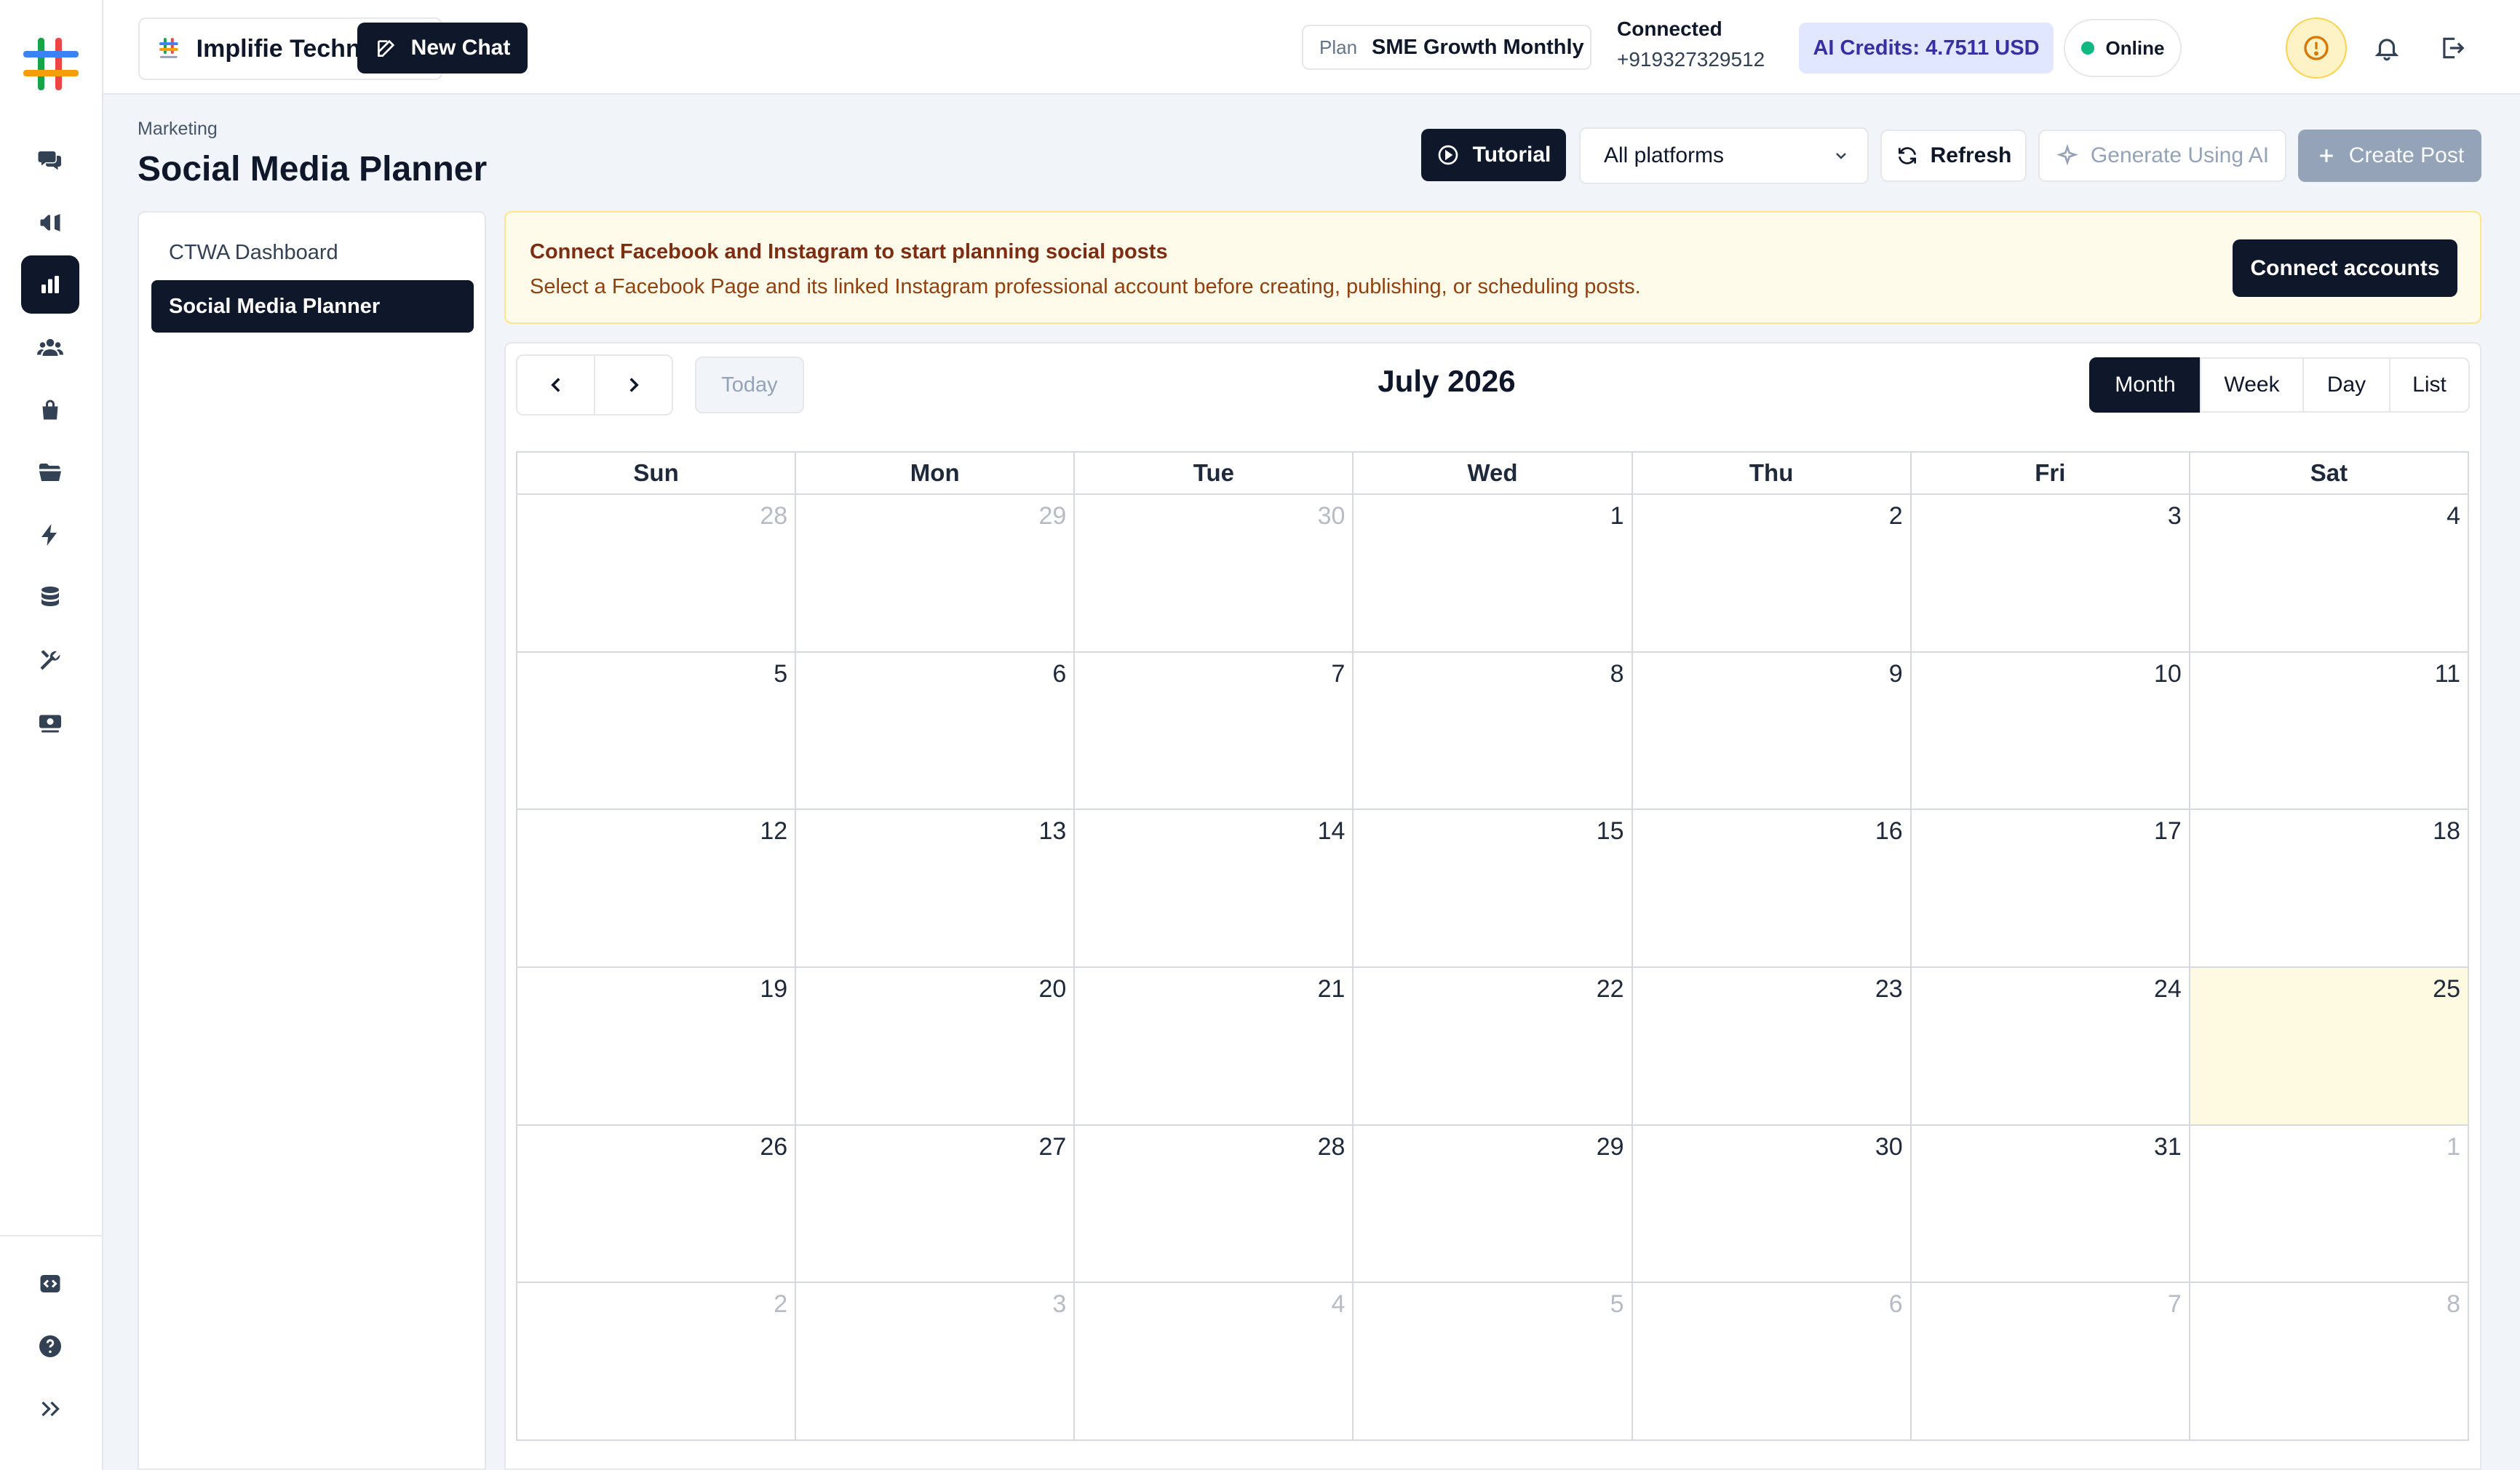  Describe the element at coordinates (1889, 1146) in the screenshot. I see `day-number: 30` at that location.